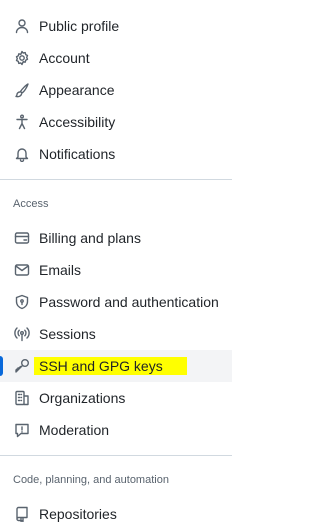 The width and height of the screenshot is (320, 530). Describe the element at coordinates (77, 154) in the screenshot. I see `sidebar-item-label: Notifications` at that location.